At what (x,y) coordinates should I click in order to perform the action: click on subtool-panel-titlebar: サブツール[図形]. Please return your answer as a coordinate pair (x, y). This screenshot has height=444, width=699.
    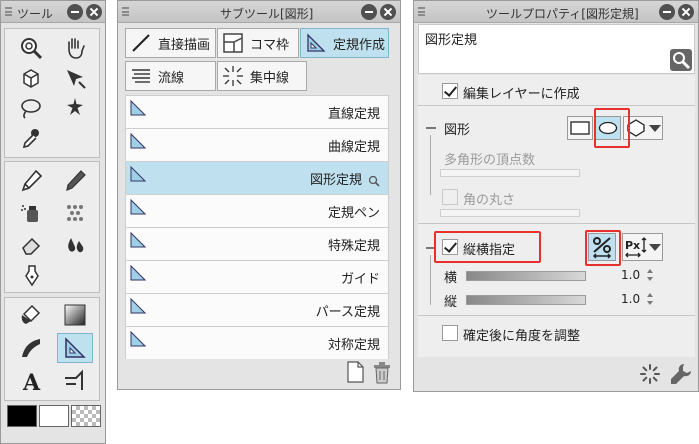
    Looking at the image, I should click on (259, 12).